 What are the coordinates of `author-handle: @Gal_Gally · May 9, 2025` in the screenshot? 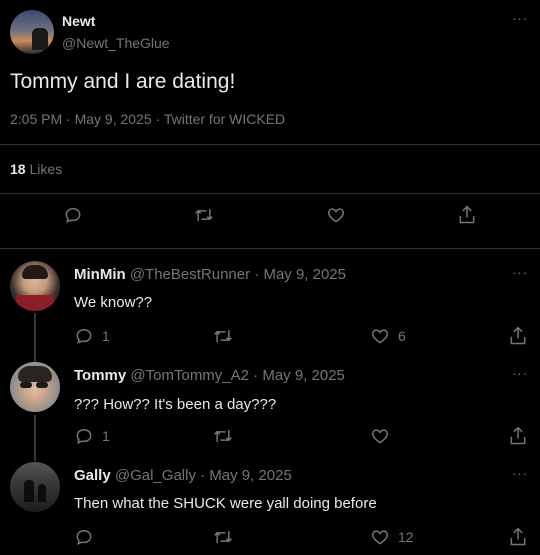 It's located at (203, 475).